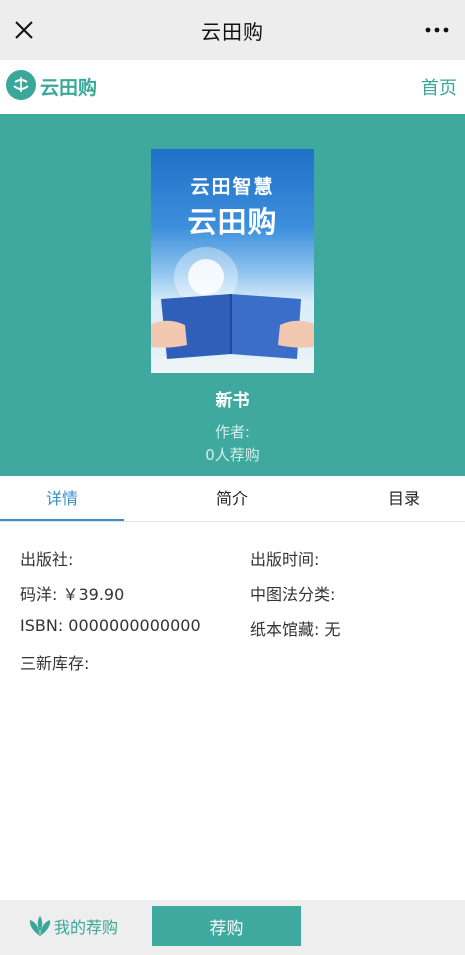 The height and width of the screenshot is (955, 465). Describe the element at coordinates (47, 559) in the screenshot. I see `publisher: 出版社:` at that location.